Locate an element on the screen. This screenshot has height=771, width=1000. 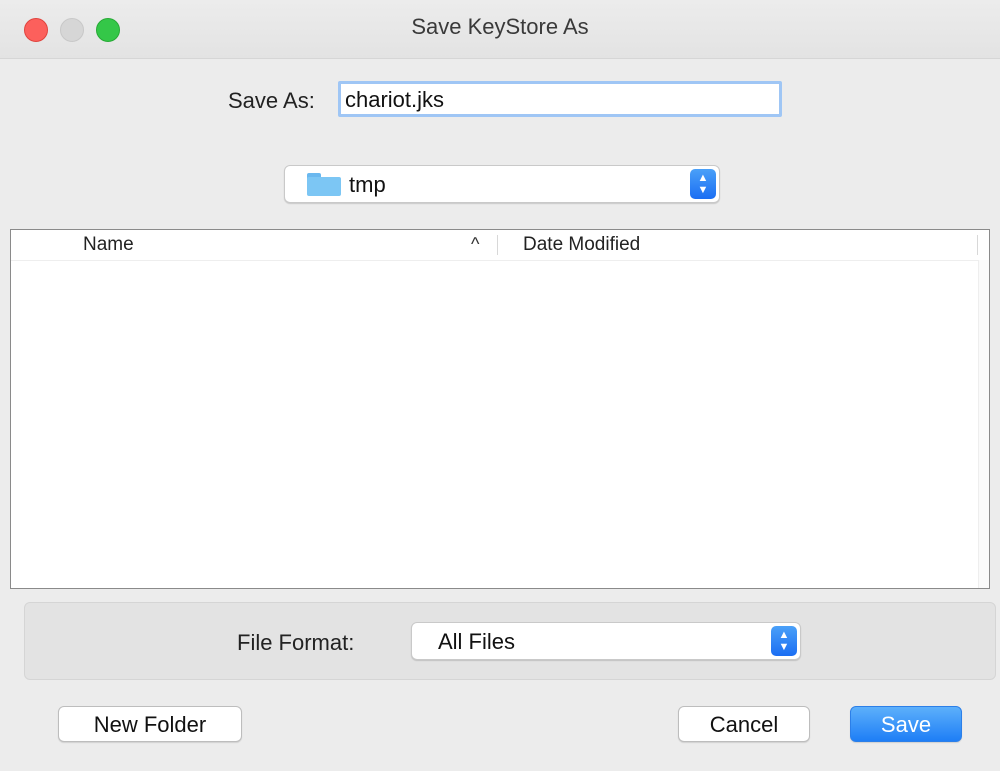
sort-ascending-icon: ^ is located at coordinates (475, 244).